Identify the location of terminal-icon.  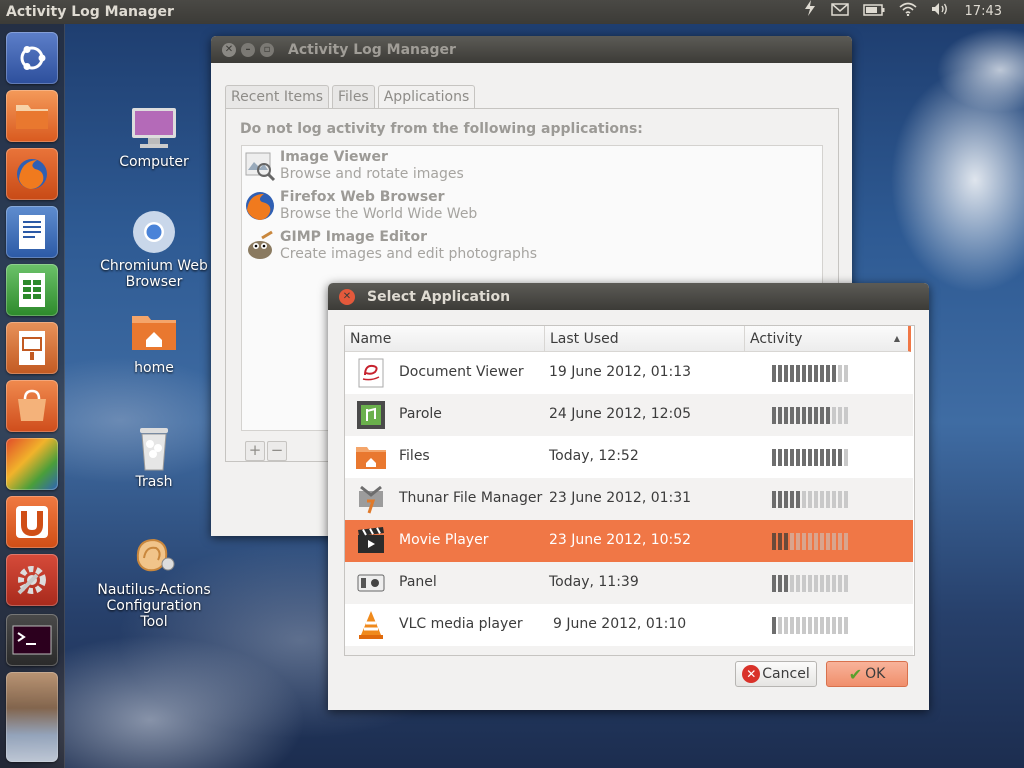
(32, 640).